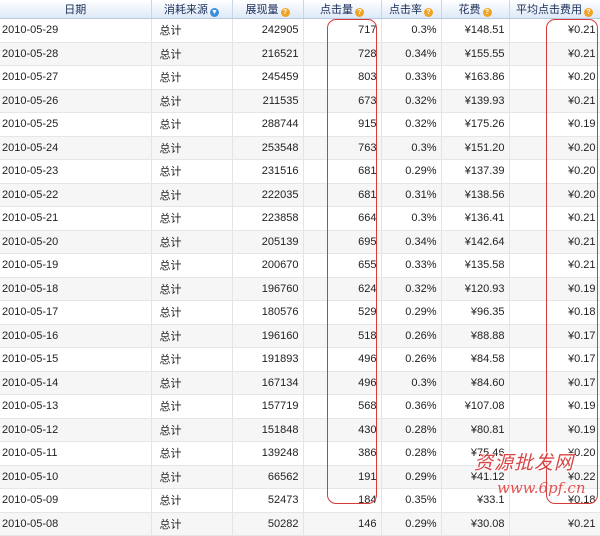 The image size is (600, 536). What do you see at coordinates (214, 12) in the screenshot?
I see `chevron-down-icon: ▼` at bounding box center [214, 12].